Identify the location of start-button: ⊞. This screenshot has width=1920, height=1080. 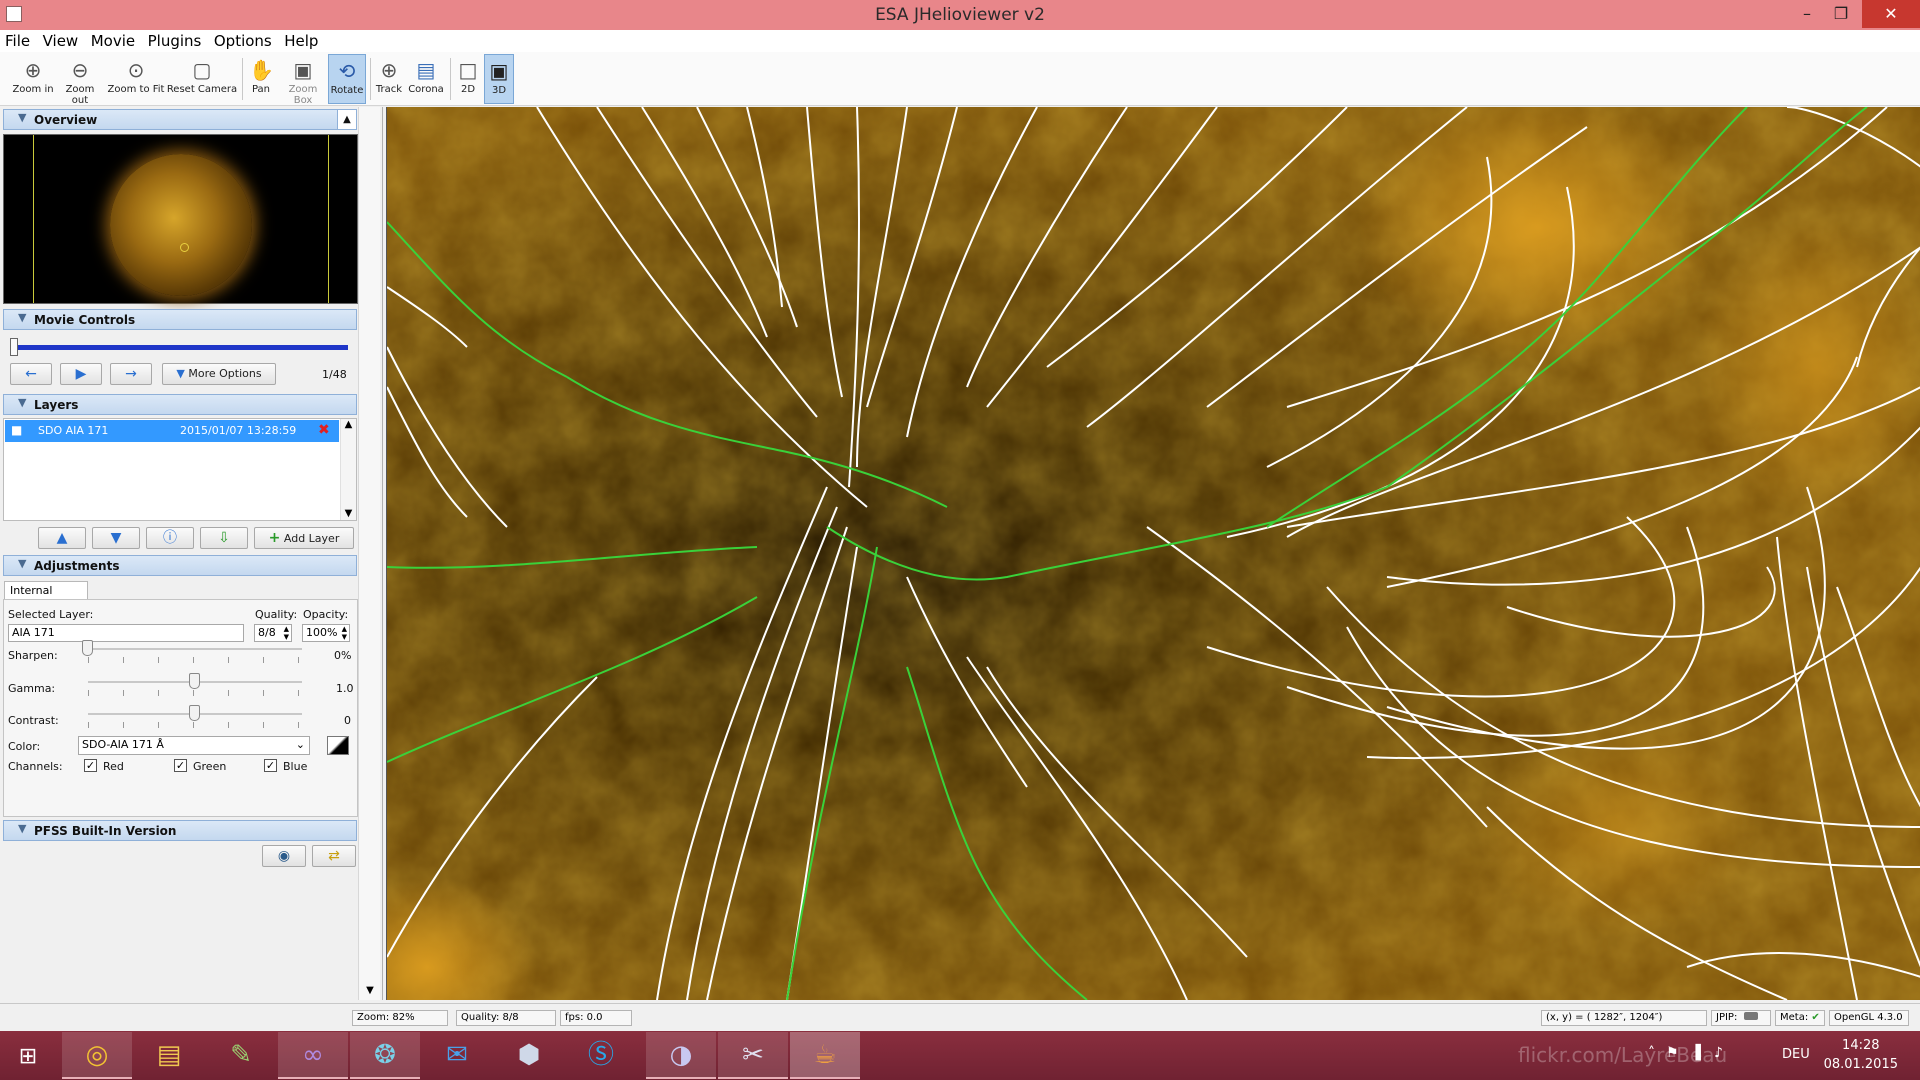
(28, 1055).